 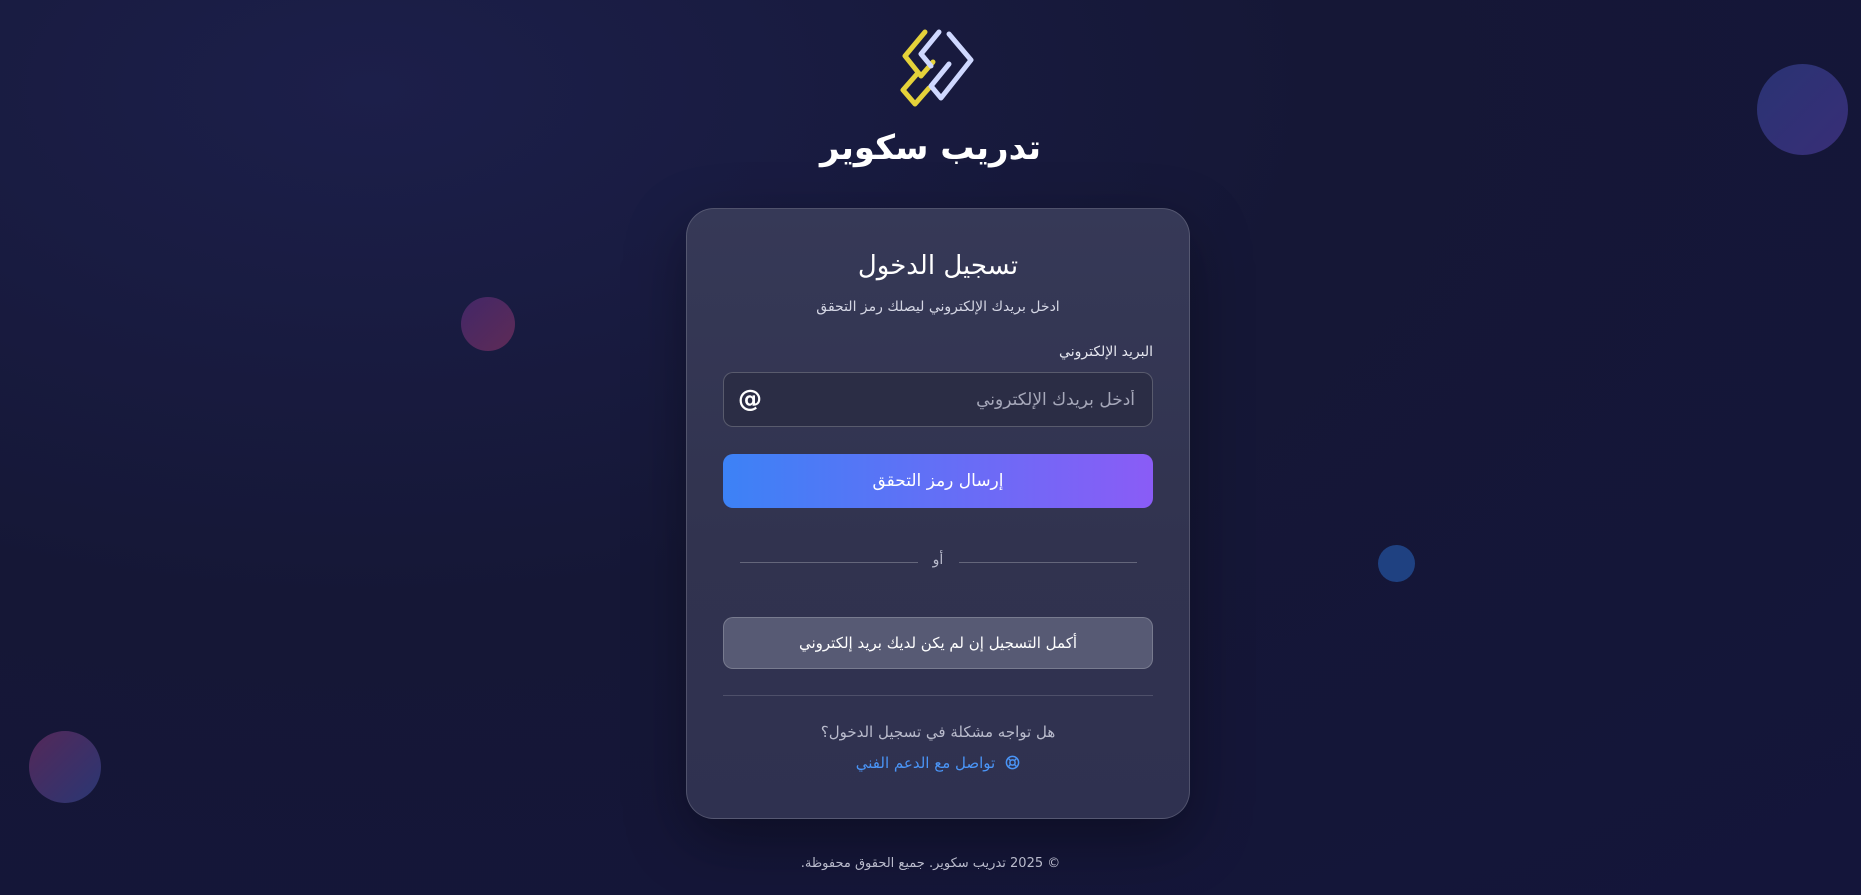 What do you see at coordinates (938, 481) in the screenshot?
I see `send-code-button: إرسال رمز التحقق` at bounding box center [938, 481].